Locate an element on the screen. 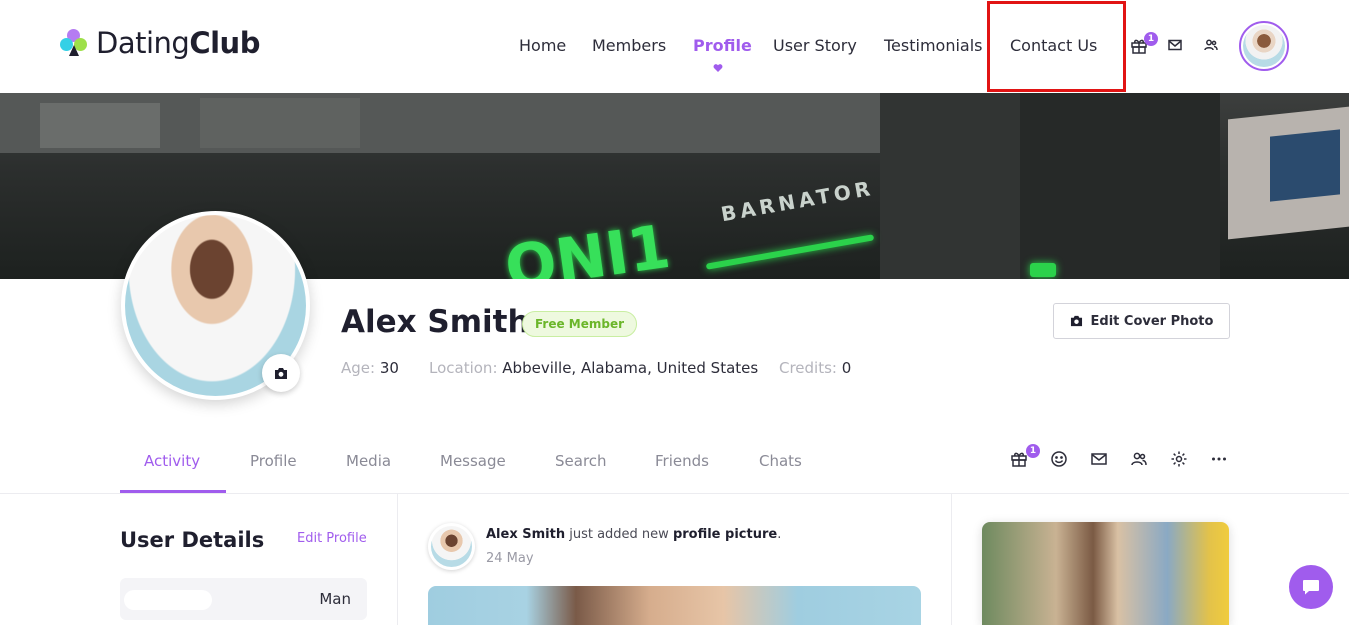 The width and height of the screenshot is (1349, 625). chat-button is located at coordinates (1311, 587).